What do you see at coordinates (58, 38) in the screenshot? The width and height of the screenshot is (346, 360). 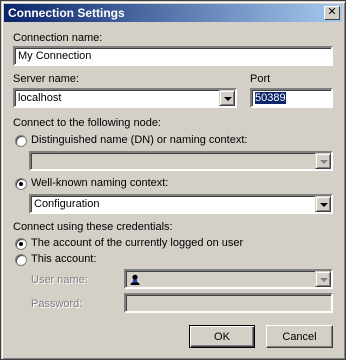 I see `connection-name-label: Connection name:` at bounding box center [58, 38].